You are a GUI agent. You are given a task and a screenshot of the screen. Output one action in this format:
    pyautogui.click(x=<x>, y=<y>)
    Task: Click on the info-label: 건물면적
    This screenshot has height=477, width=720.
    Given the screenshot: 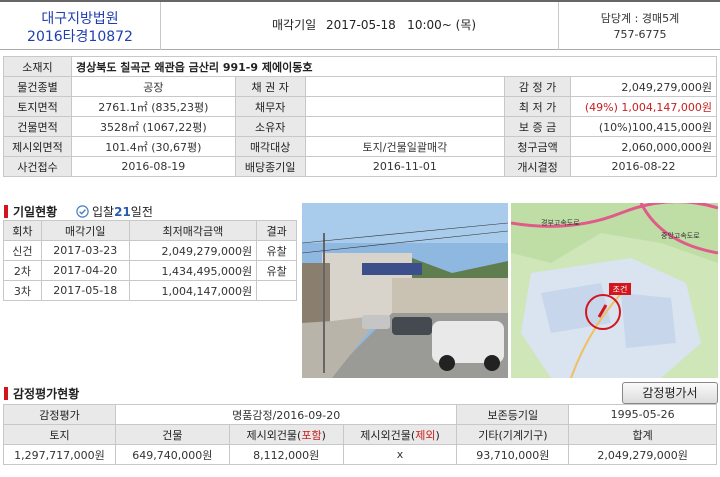 What is the action you would take?
    pyautogui.click(x=37, y=126)
    